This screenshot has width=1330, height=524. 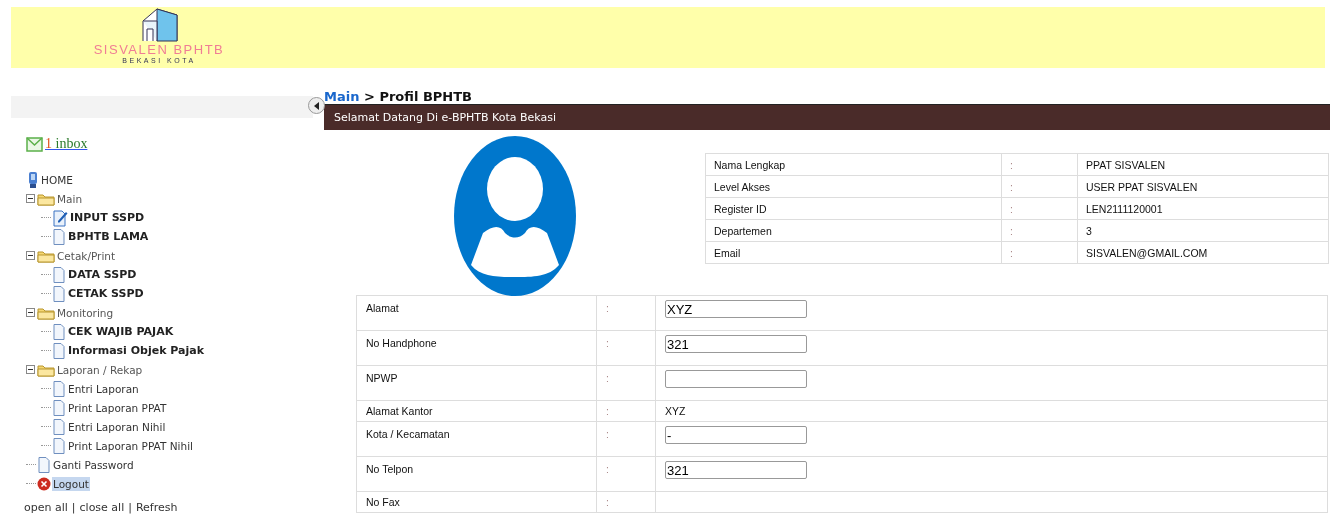 What do you see at coordinates (85, 312) in the screenshot?
I see `tree-item: Monitoring` at bounding box center [85, 312].